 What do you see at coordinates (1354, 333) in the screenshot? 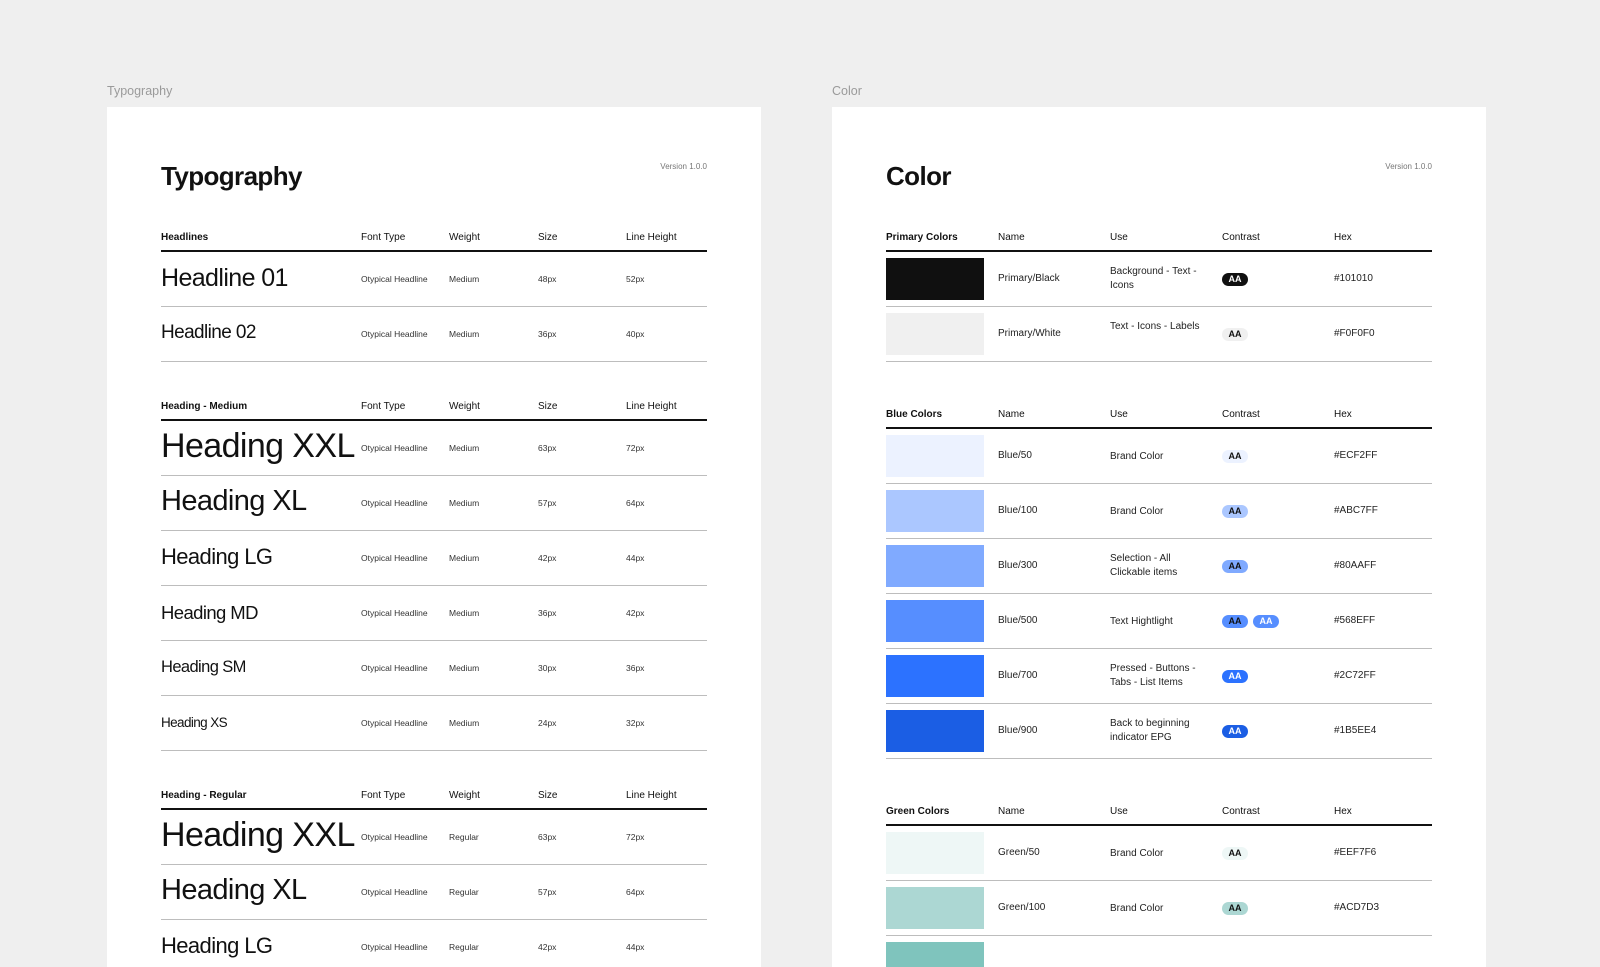
I see `color-hex: #F0F0F0` at bounding box center [1354, 333].